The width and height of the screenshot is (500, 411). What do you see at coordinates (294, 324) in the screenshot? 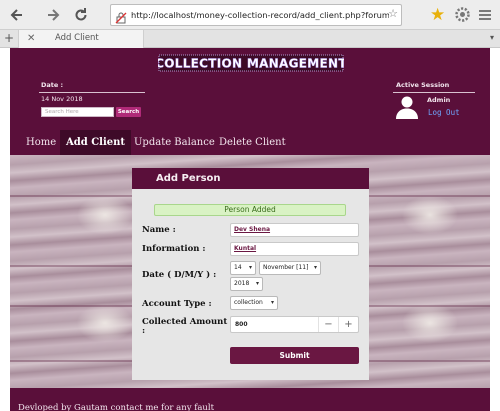
I see `collected-amount-stepper: 800 − +` at bounding box center [294, 324].